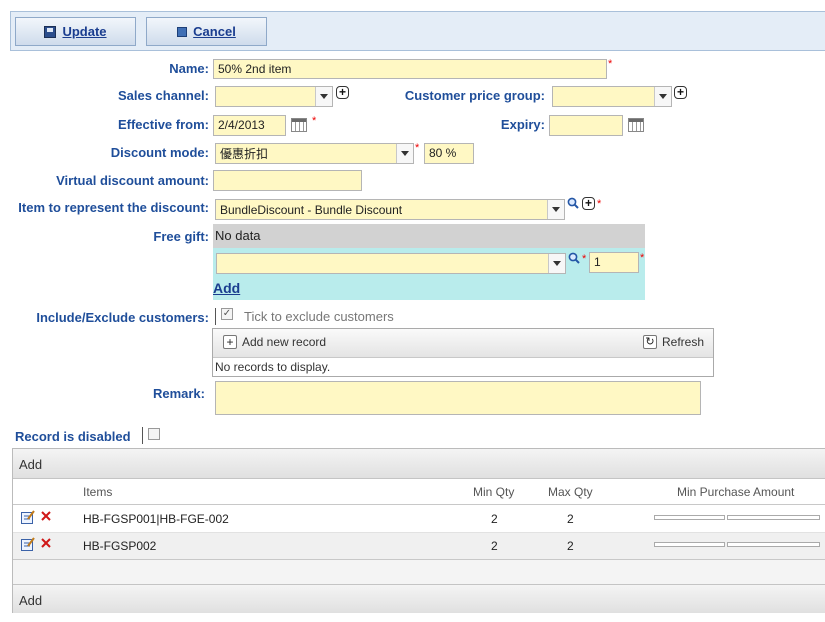 The width and height of the screenshot is (825, 622). Describe the element at coordinates (342, 92) in the screenshot. I see `add-sales-channel-icon: +` at that location.